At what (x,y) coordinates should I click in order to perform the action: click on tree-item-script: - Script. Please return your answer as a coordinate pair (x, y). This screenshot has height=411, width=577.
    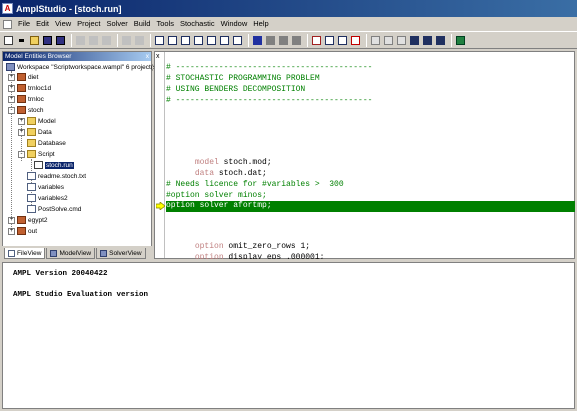
    Looking at the image, I should click on (36, 154).